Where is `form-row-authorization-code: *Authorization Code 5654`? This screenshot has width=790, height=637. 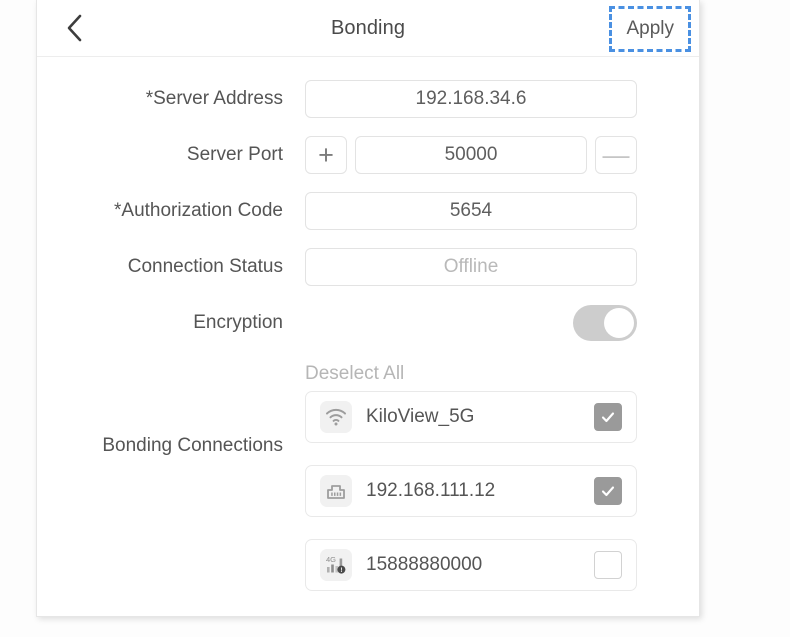
form-row-authorization-code: *Authorization Code 5654 is located at coordinates (368, 211).